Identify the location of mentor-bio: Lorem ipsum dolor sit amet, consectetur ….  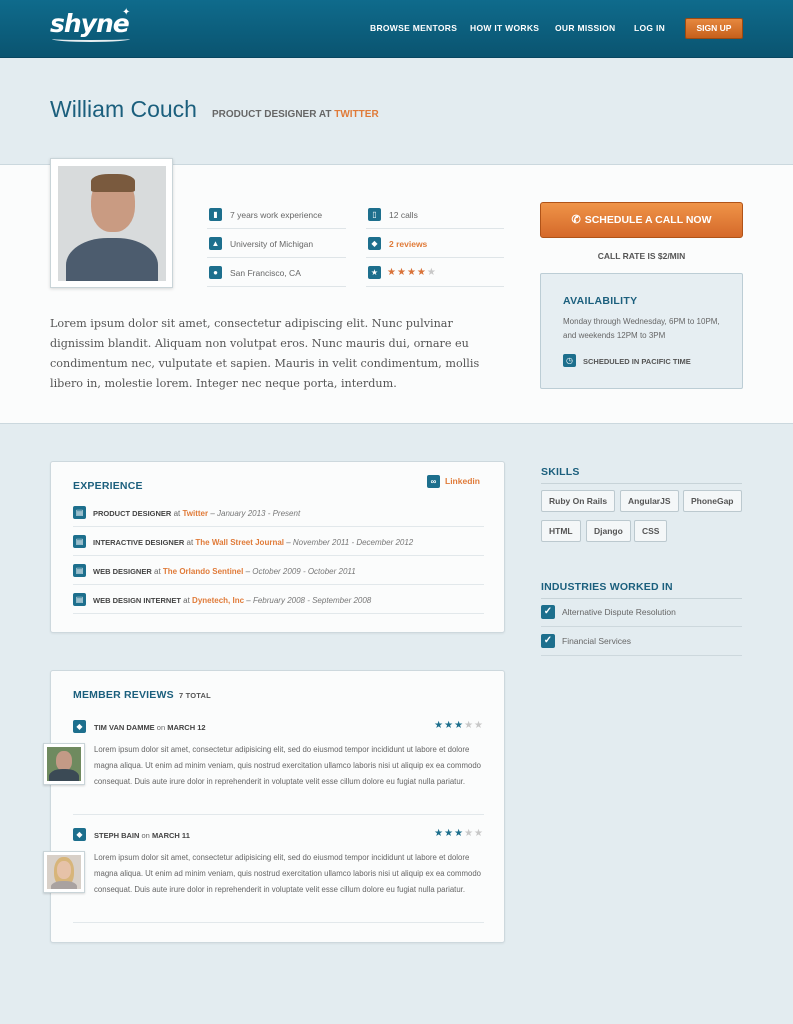
(265, 353).